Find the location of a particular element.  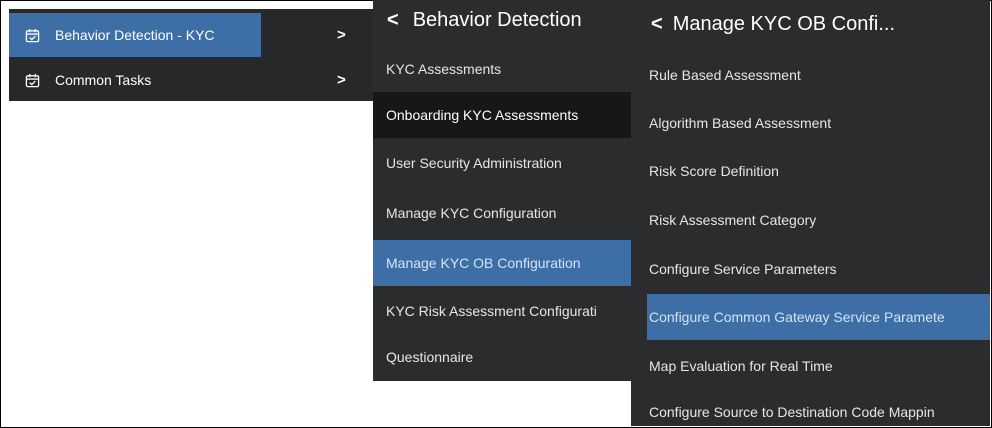

submenu-item-label: Algorithm Based Assessment is located at coordinates (740, 123).